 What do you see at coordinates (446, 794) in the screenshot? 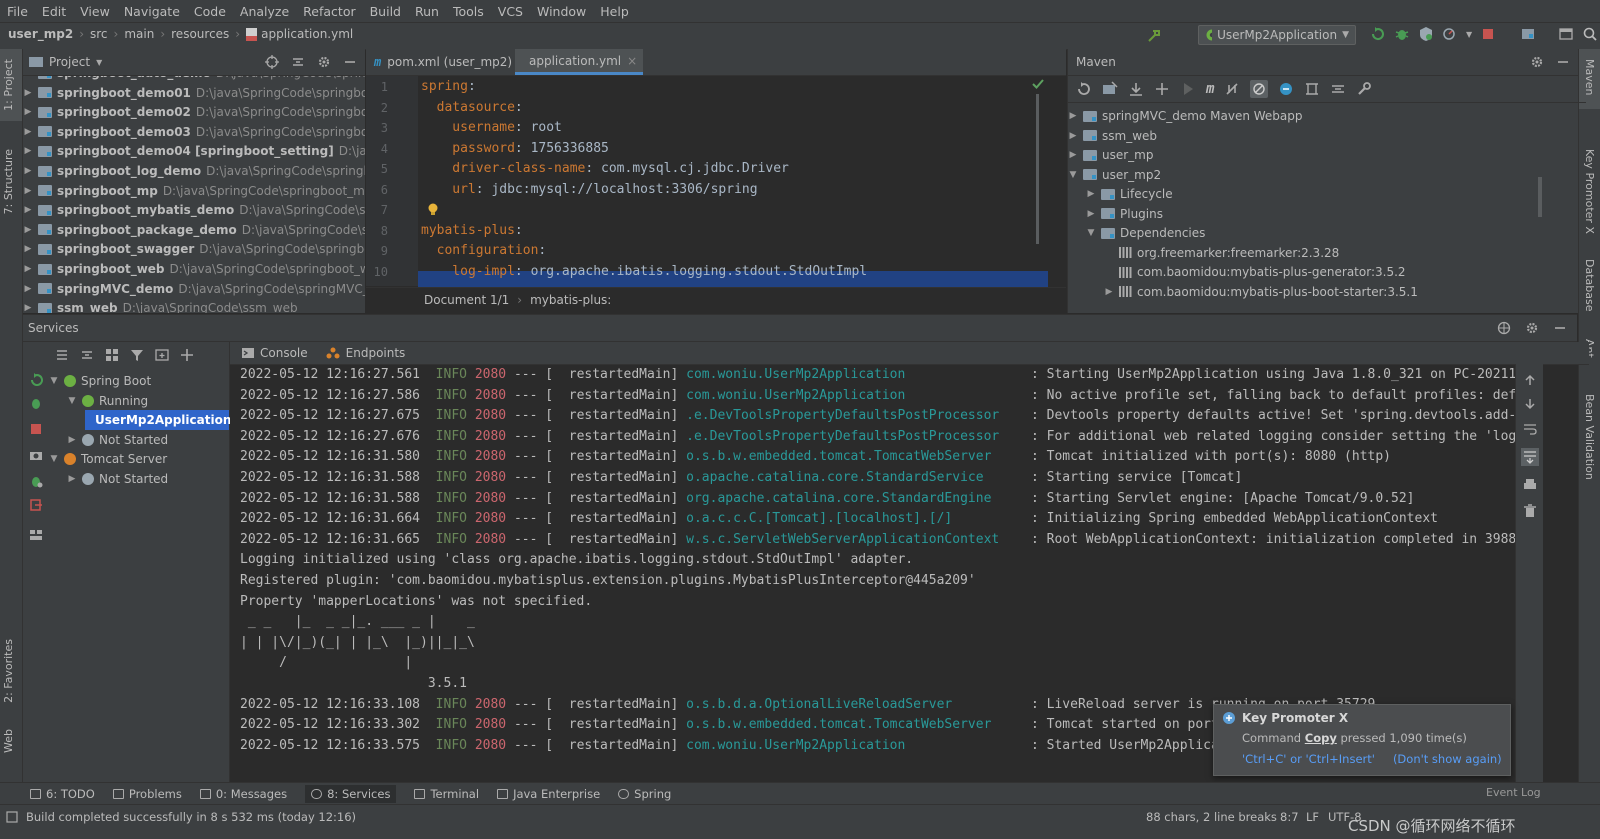
I see `tool-tab-terminal: Terminal` at bounding box center [446, 794].